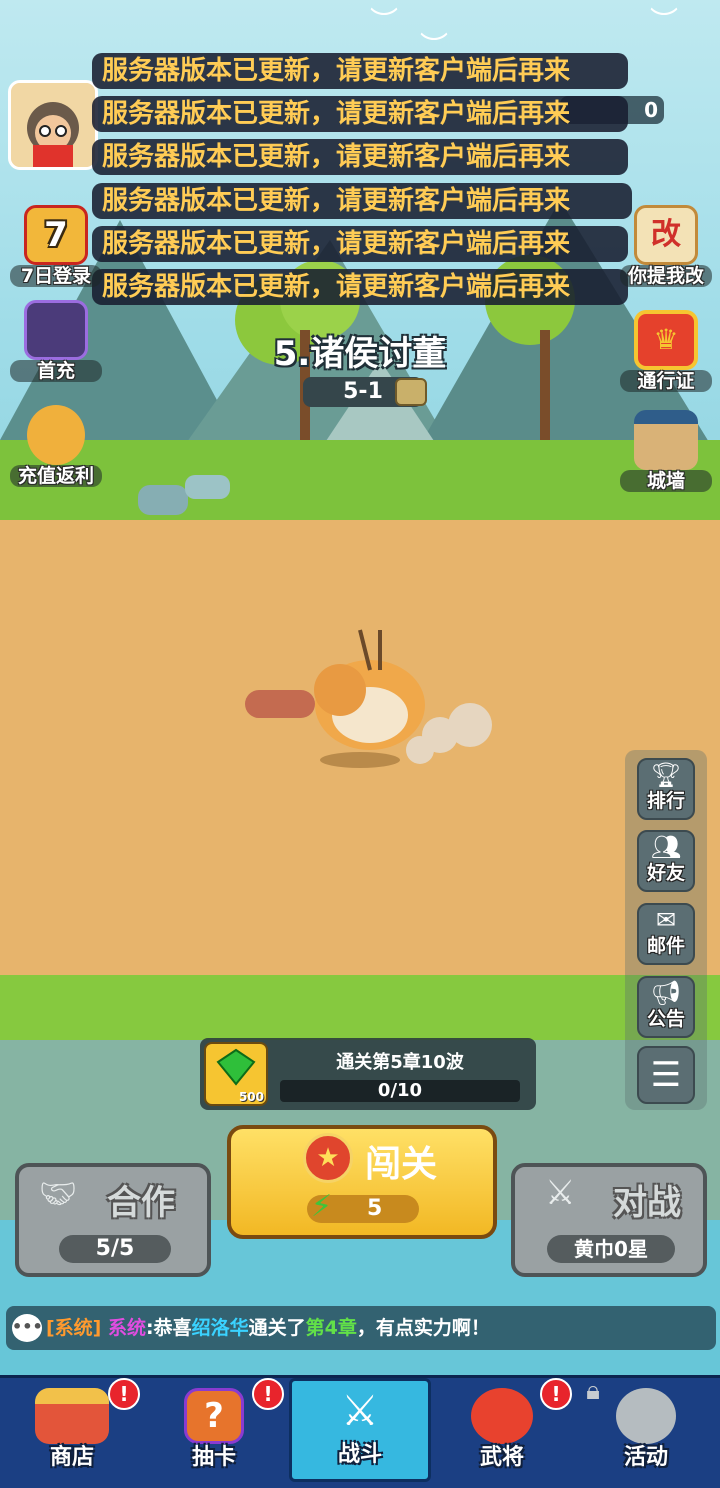 The width and height of the screenshot is (720, 1488). I want to click on seven-day-login-label: 7日登录, so click(56, 276).